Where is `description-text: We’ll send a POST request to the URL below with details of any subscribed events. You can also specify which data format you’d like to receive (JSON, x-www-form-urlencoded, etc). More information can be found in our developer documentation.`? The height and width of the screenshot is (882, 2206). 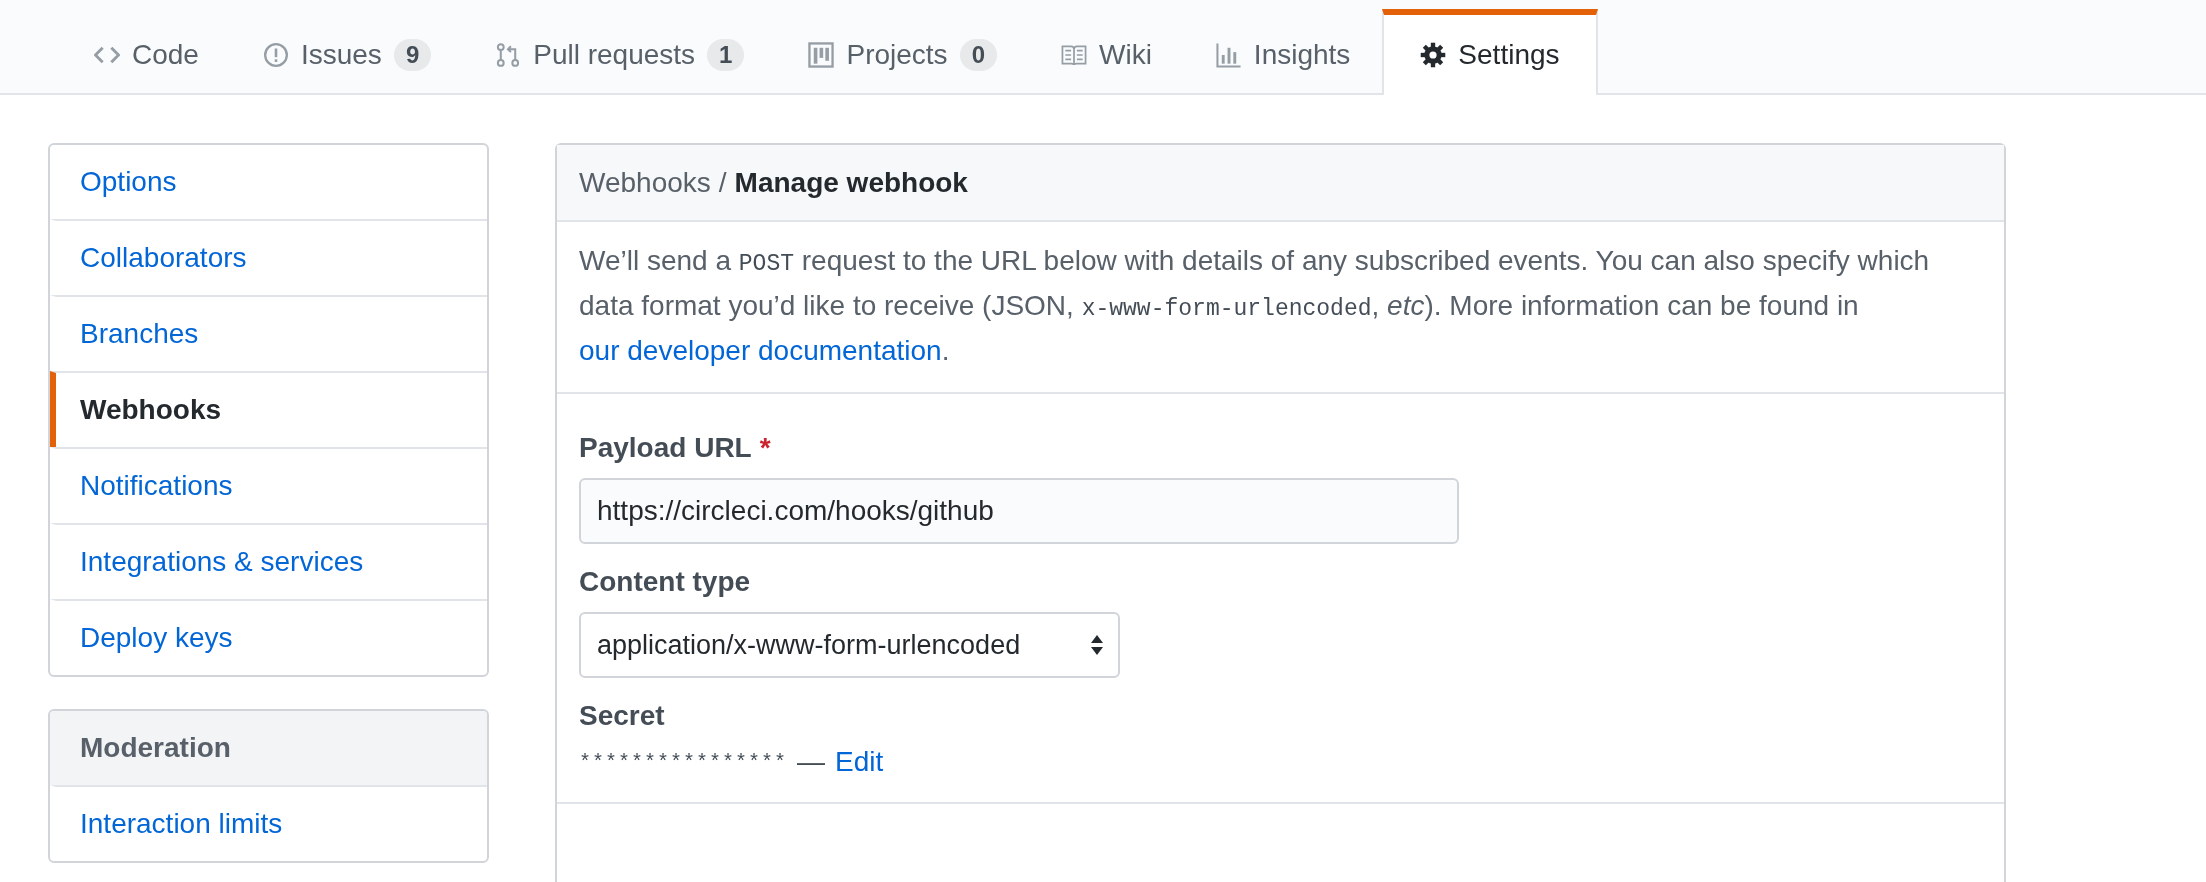 description-text: We’ll send a POST request to the URL below with details of any subscribed events. You can also specify which data format you’d like to receive (JSON, x-www-form-urlencoded, etc). More information can be found in our developer documentation. is located at coordinates (1280, 308).